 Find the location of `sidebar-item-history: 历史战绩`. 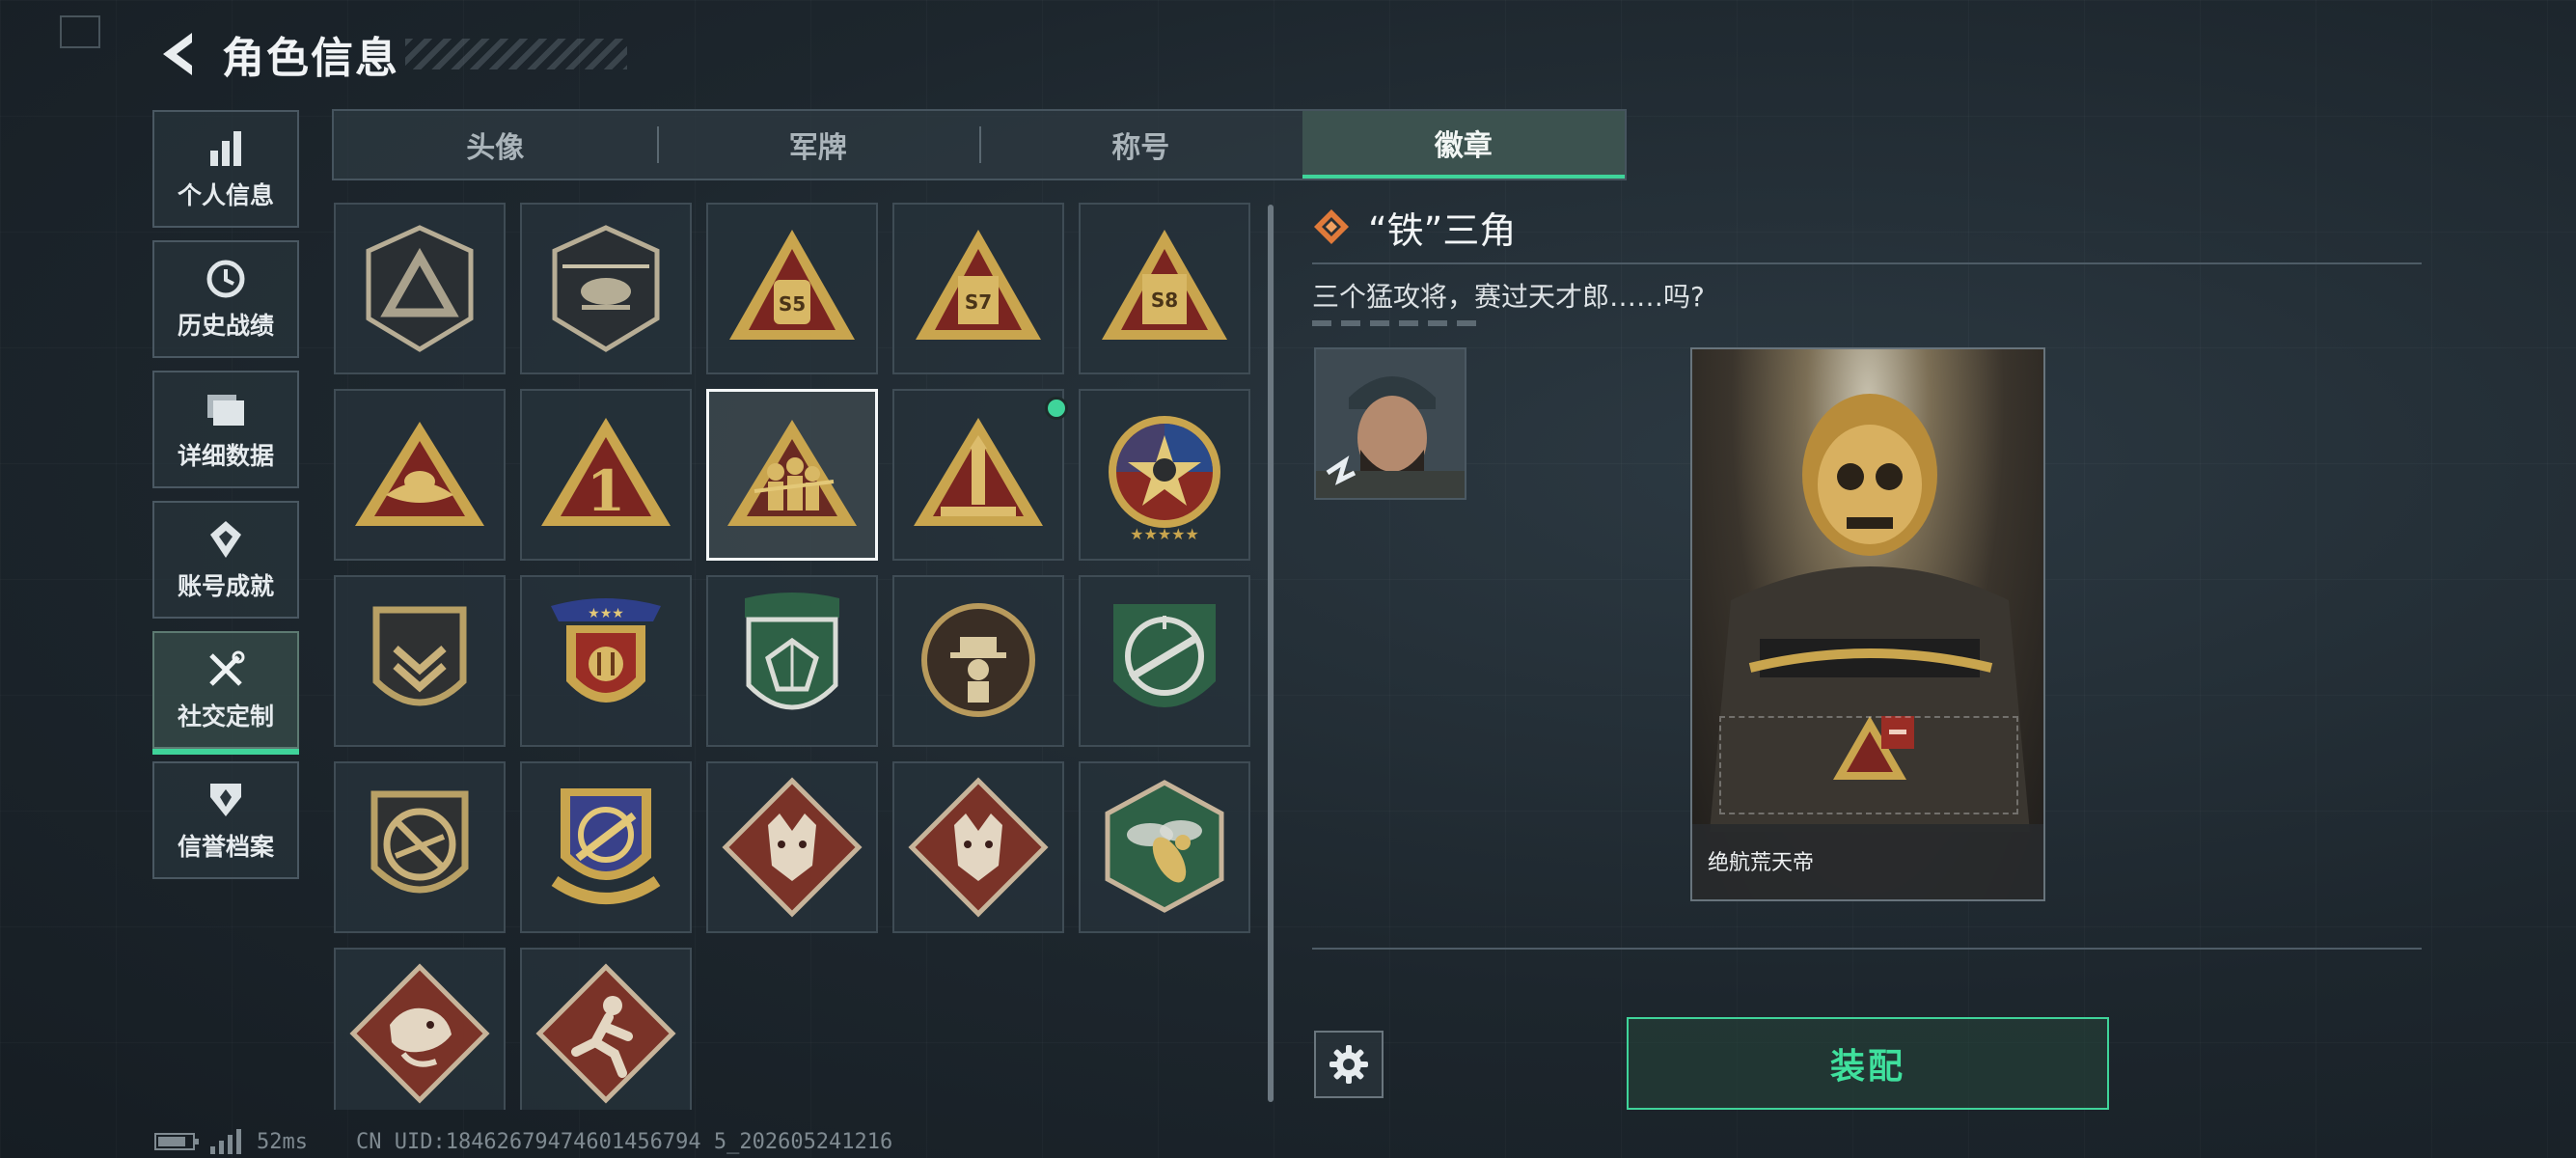

sidebar-item-history: 历史战绩 is located at coordinates (225, 299).